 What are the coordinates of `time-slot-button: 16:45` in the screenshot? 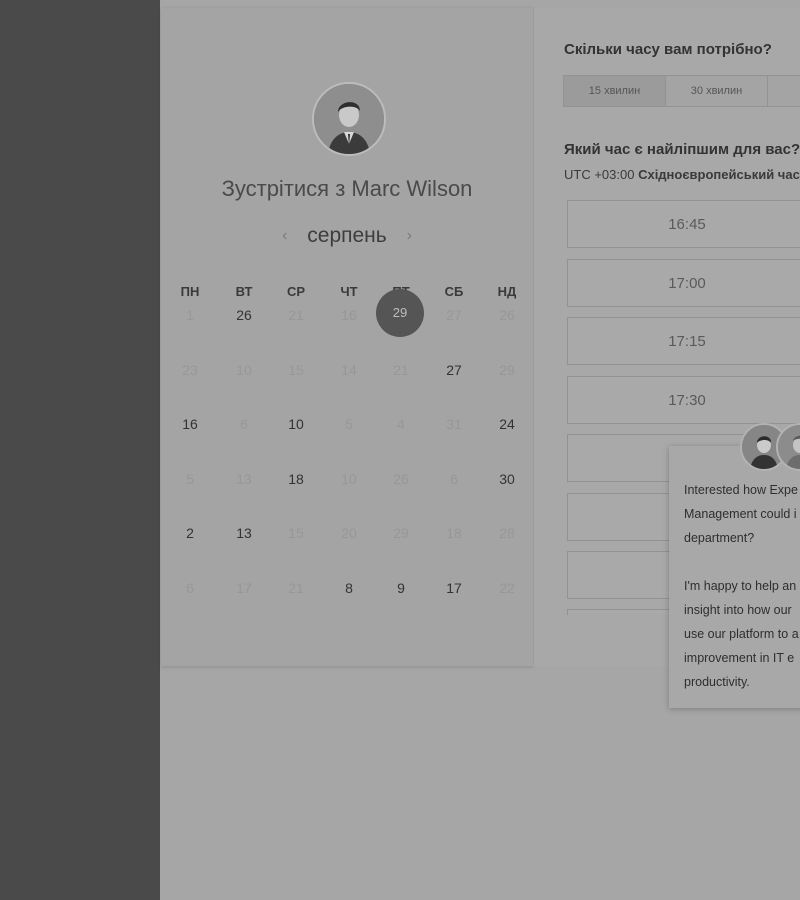 It's located at (683, 224).